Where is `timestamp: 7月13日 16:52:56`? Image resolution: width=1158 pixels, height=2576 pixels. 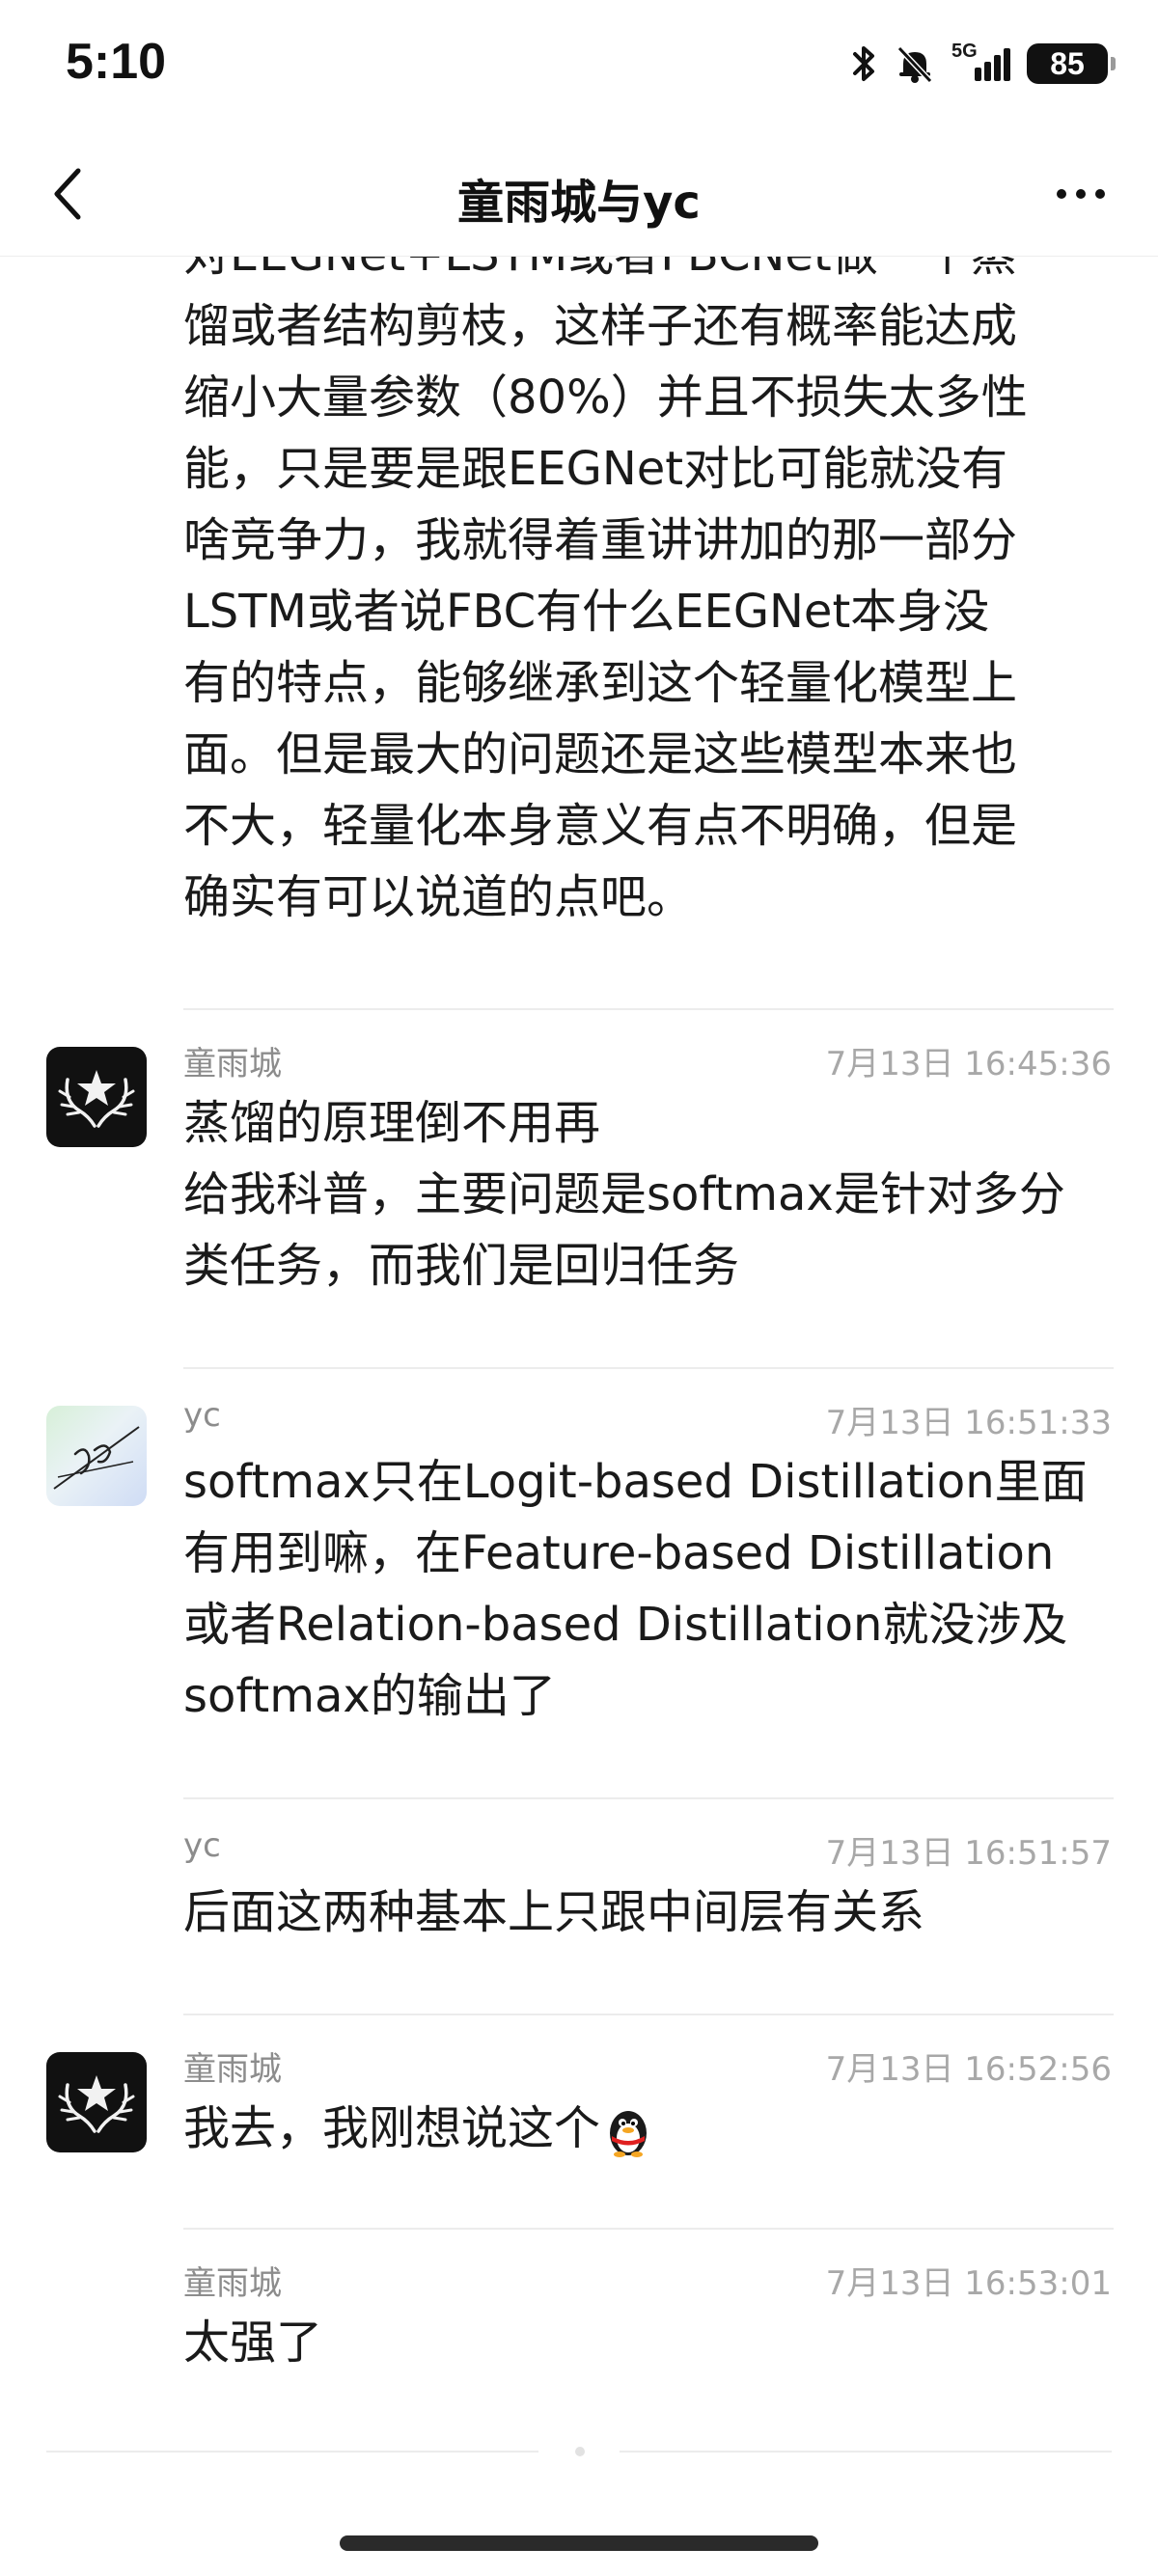
timestamp: 7月13日 16:52:56 is located at coordinates (968, 2070).